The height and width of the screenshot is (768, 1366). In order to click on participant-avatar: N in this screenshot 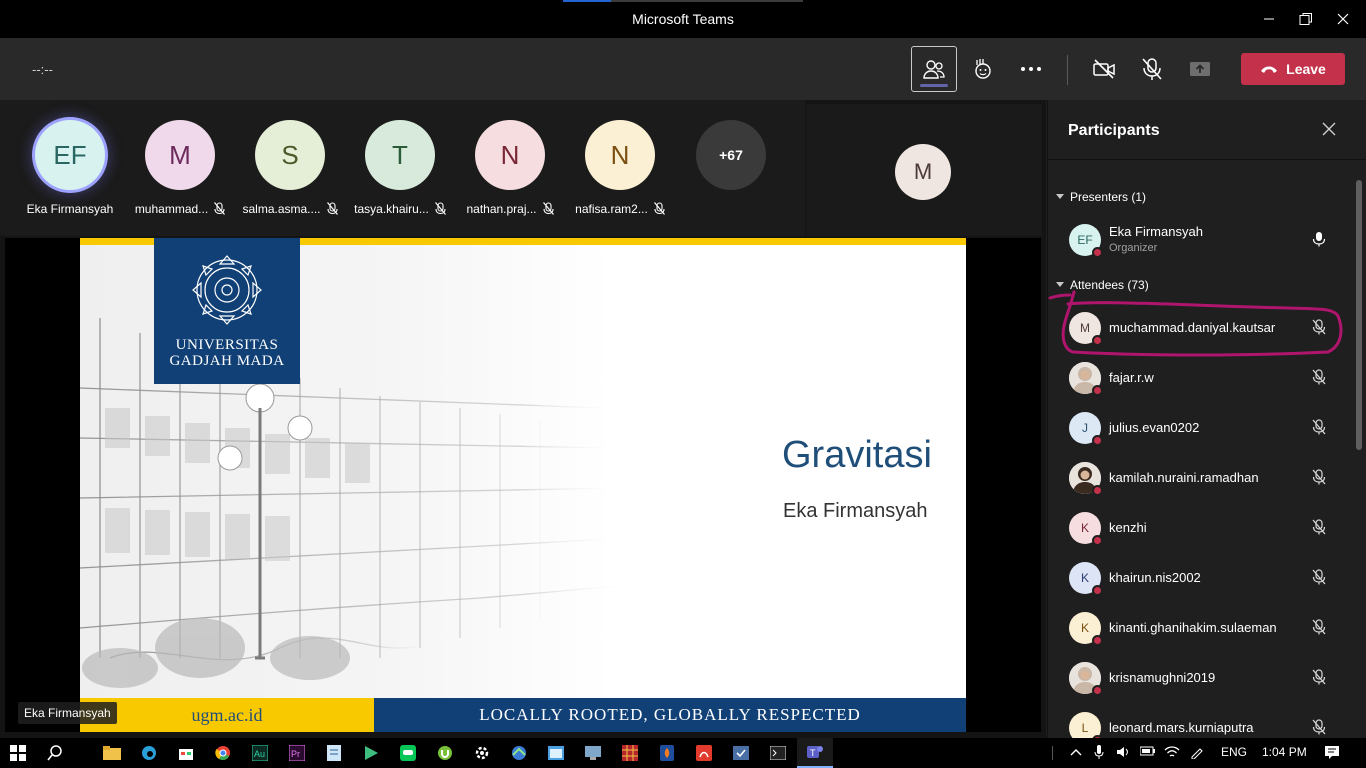, I will do `click(510, 155)`.